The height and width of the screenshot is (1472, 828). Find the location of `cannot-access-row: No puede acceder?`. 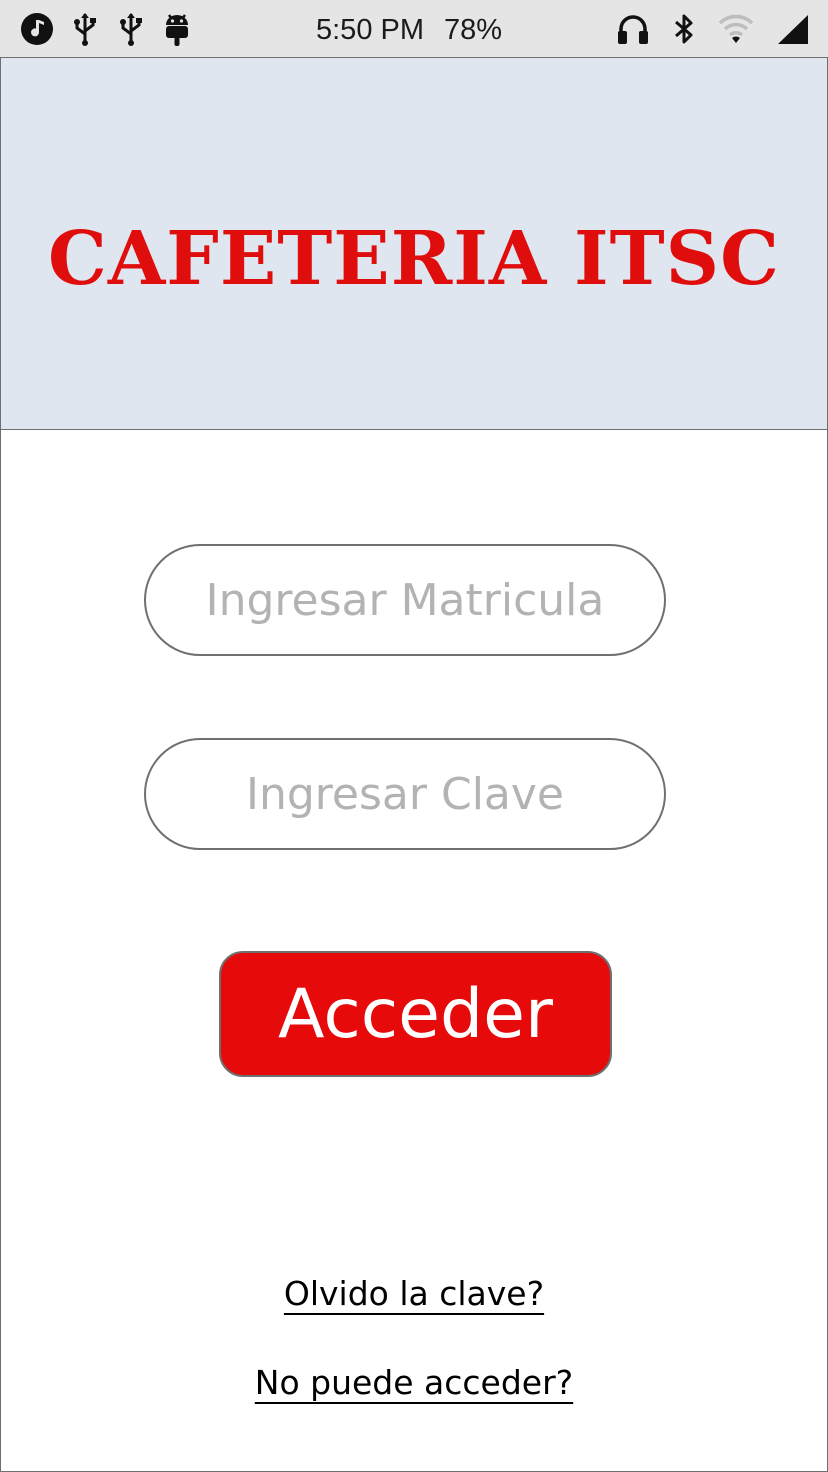

cannot-access-row: No puede acceder? is located at coordinates (414, 1382).